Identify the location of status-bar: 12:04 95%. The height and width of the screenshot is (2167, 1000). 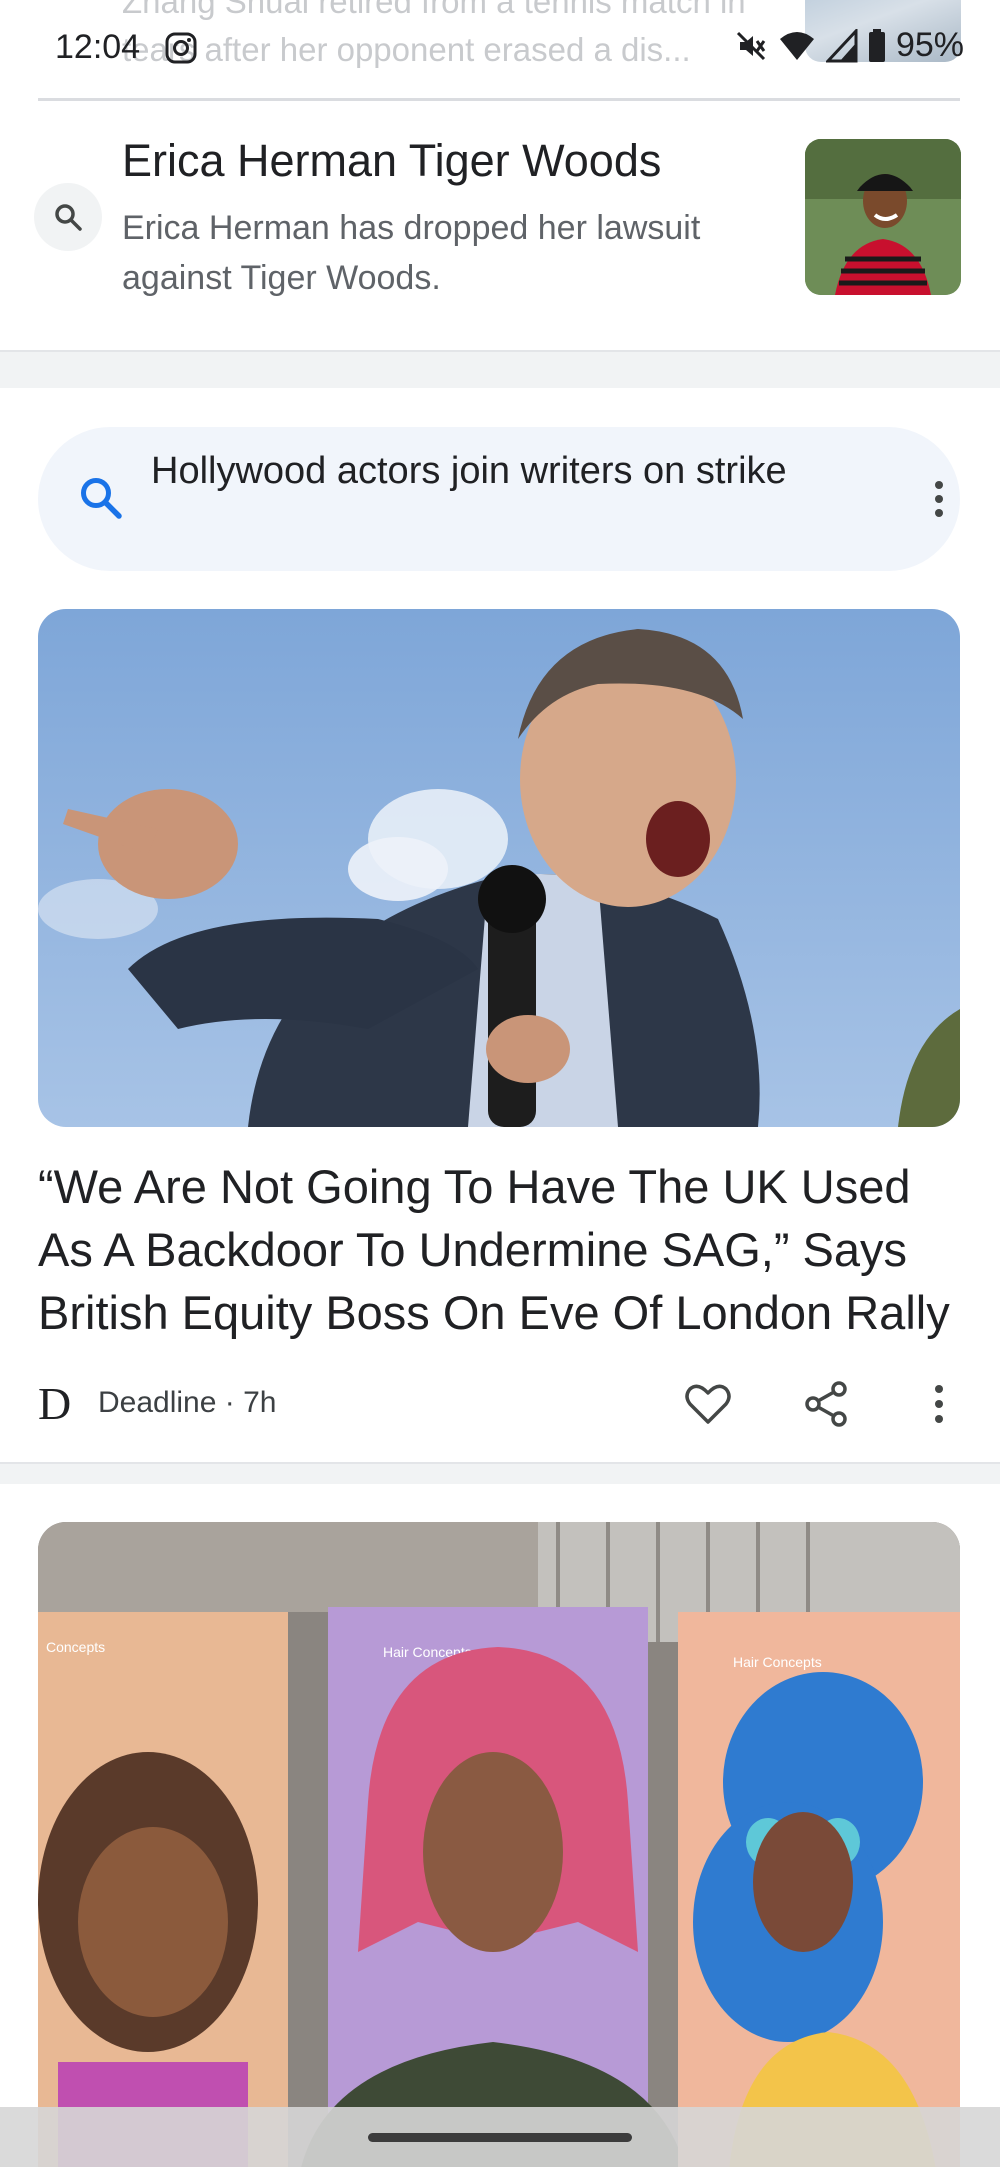
(500, 50).